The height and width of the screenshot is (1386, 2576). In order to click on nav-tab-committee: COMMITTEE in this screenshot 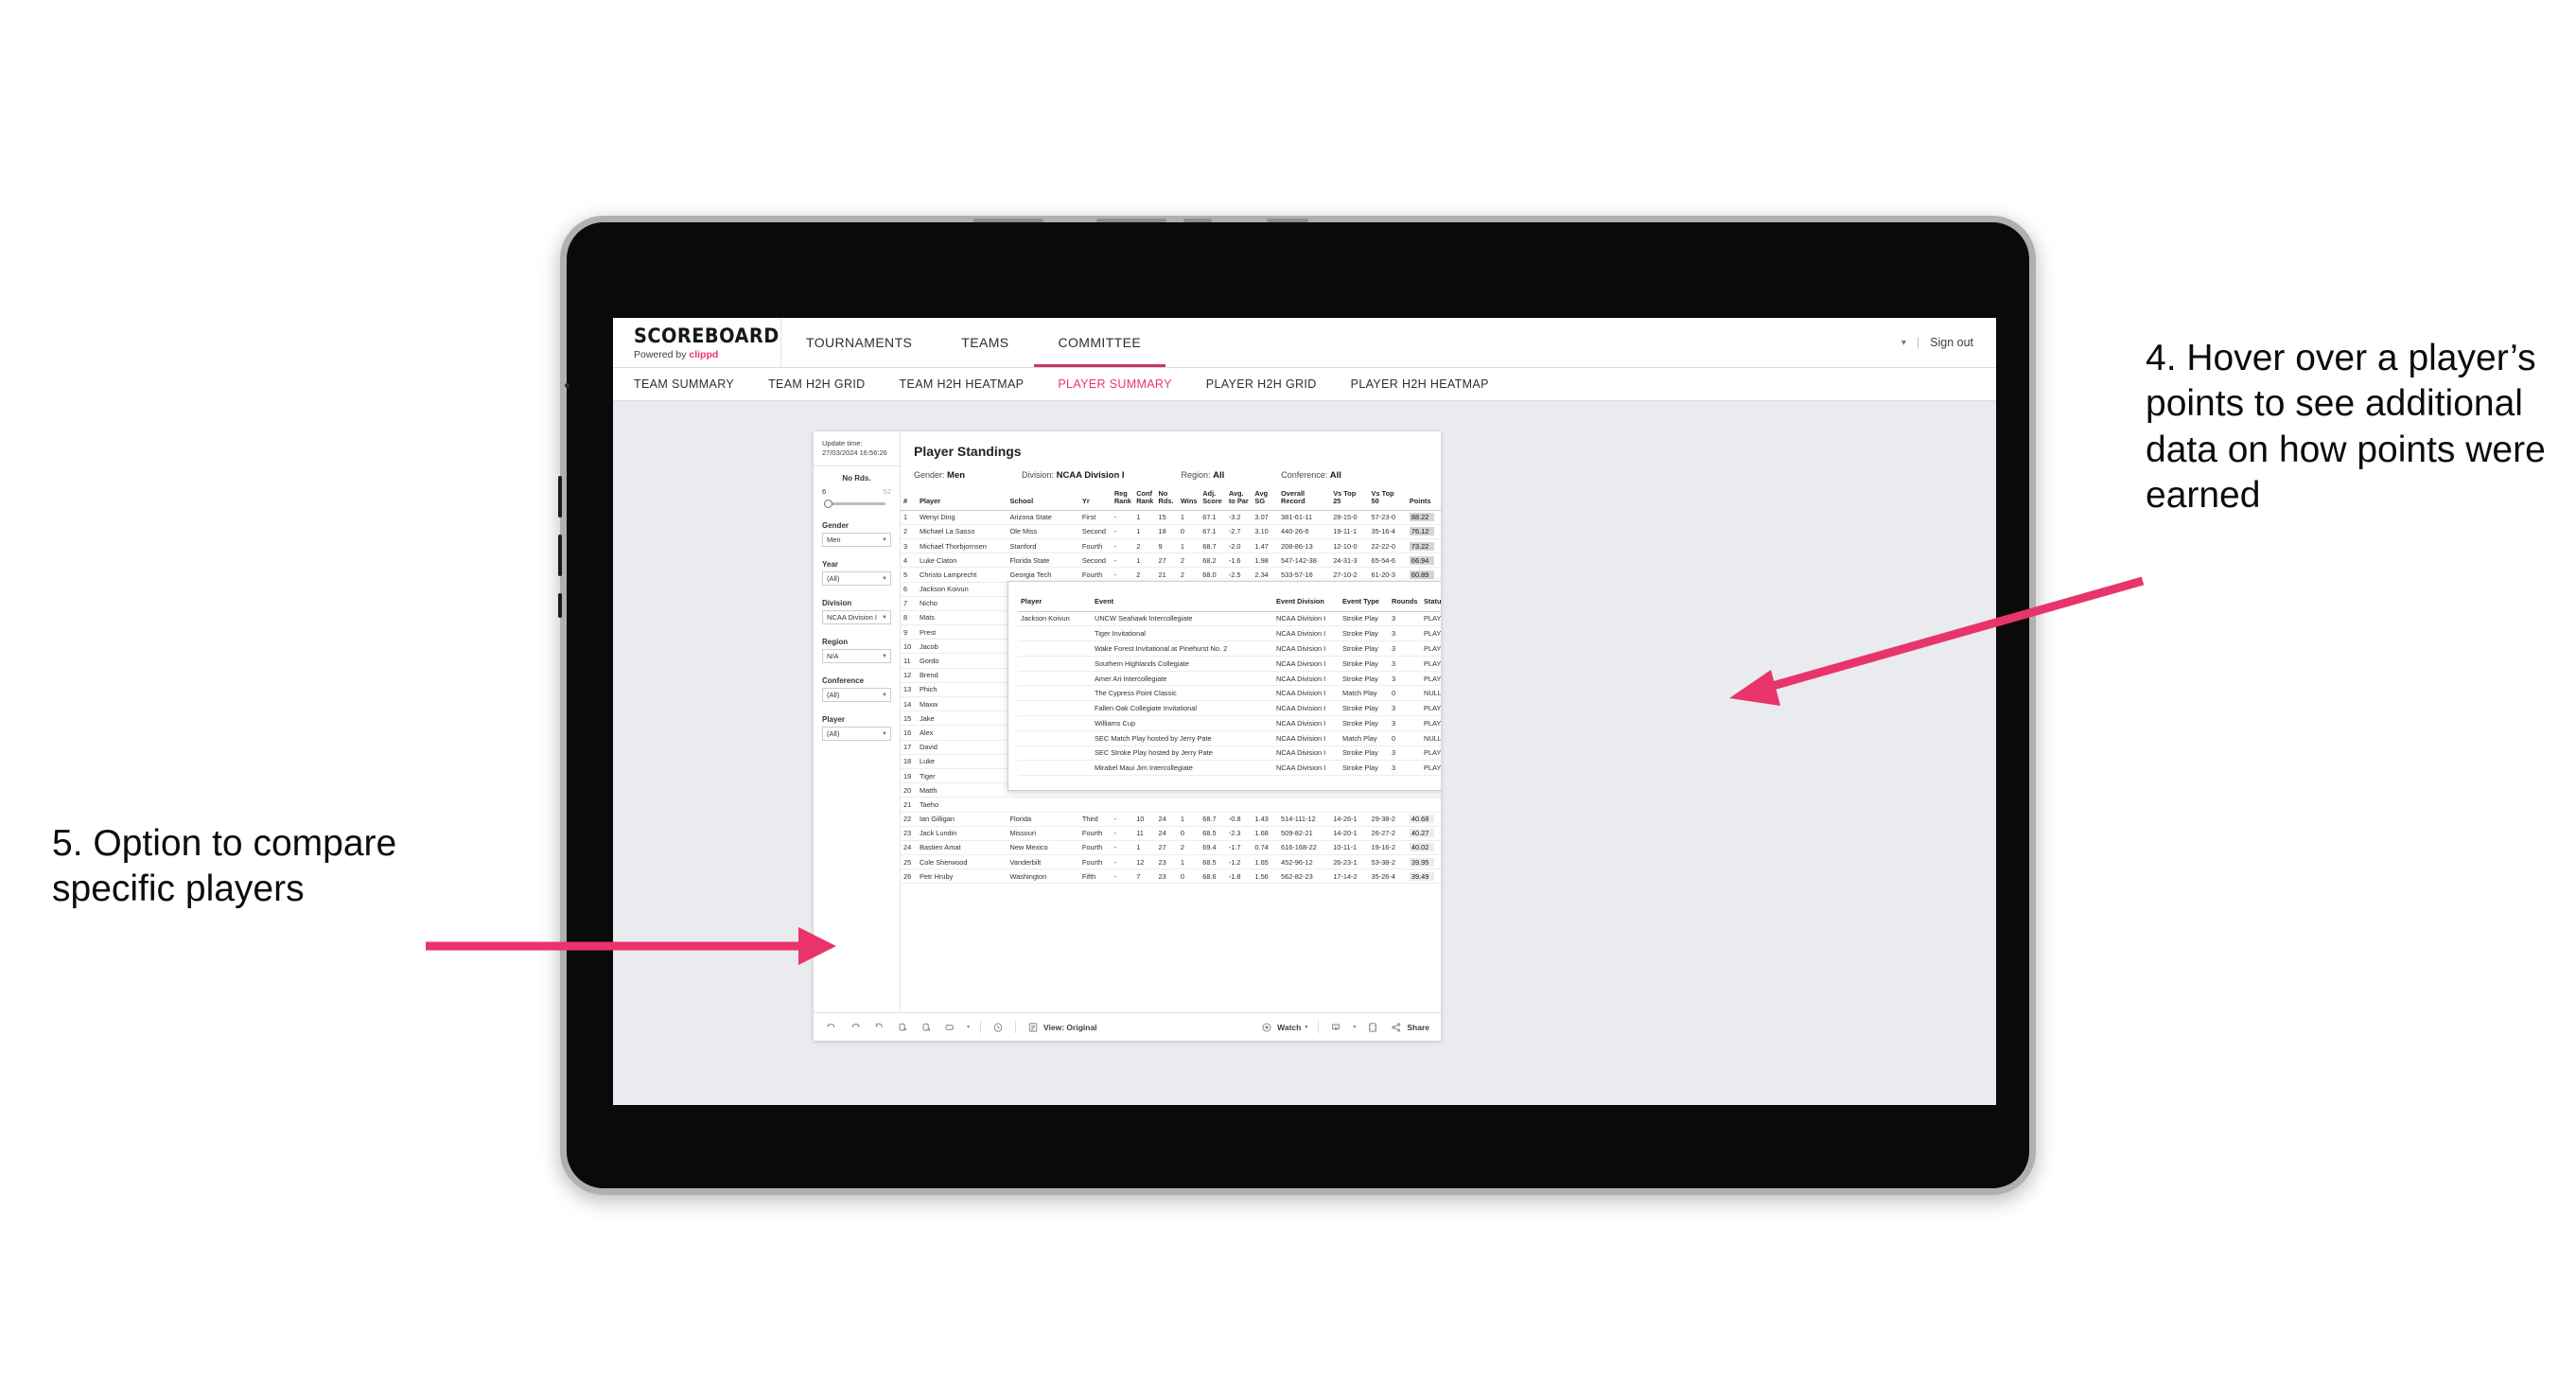, I will do `click(1100, 342)`.